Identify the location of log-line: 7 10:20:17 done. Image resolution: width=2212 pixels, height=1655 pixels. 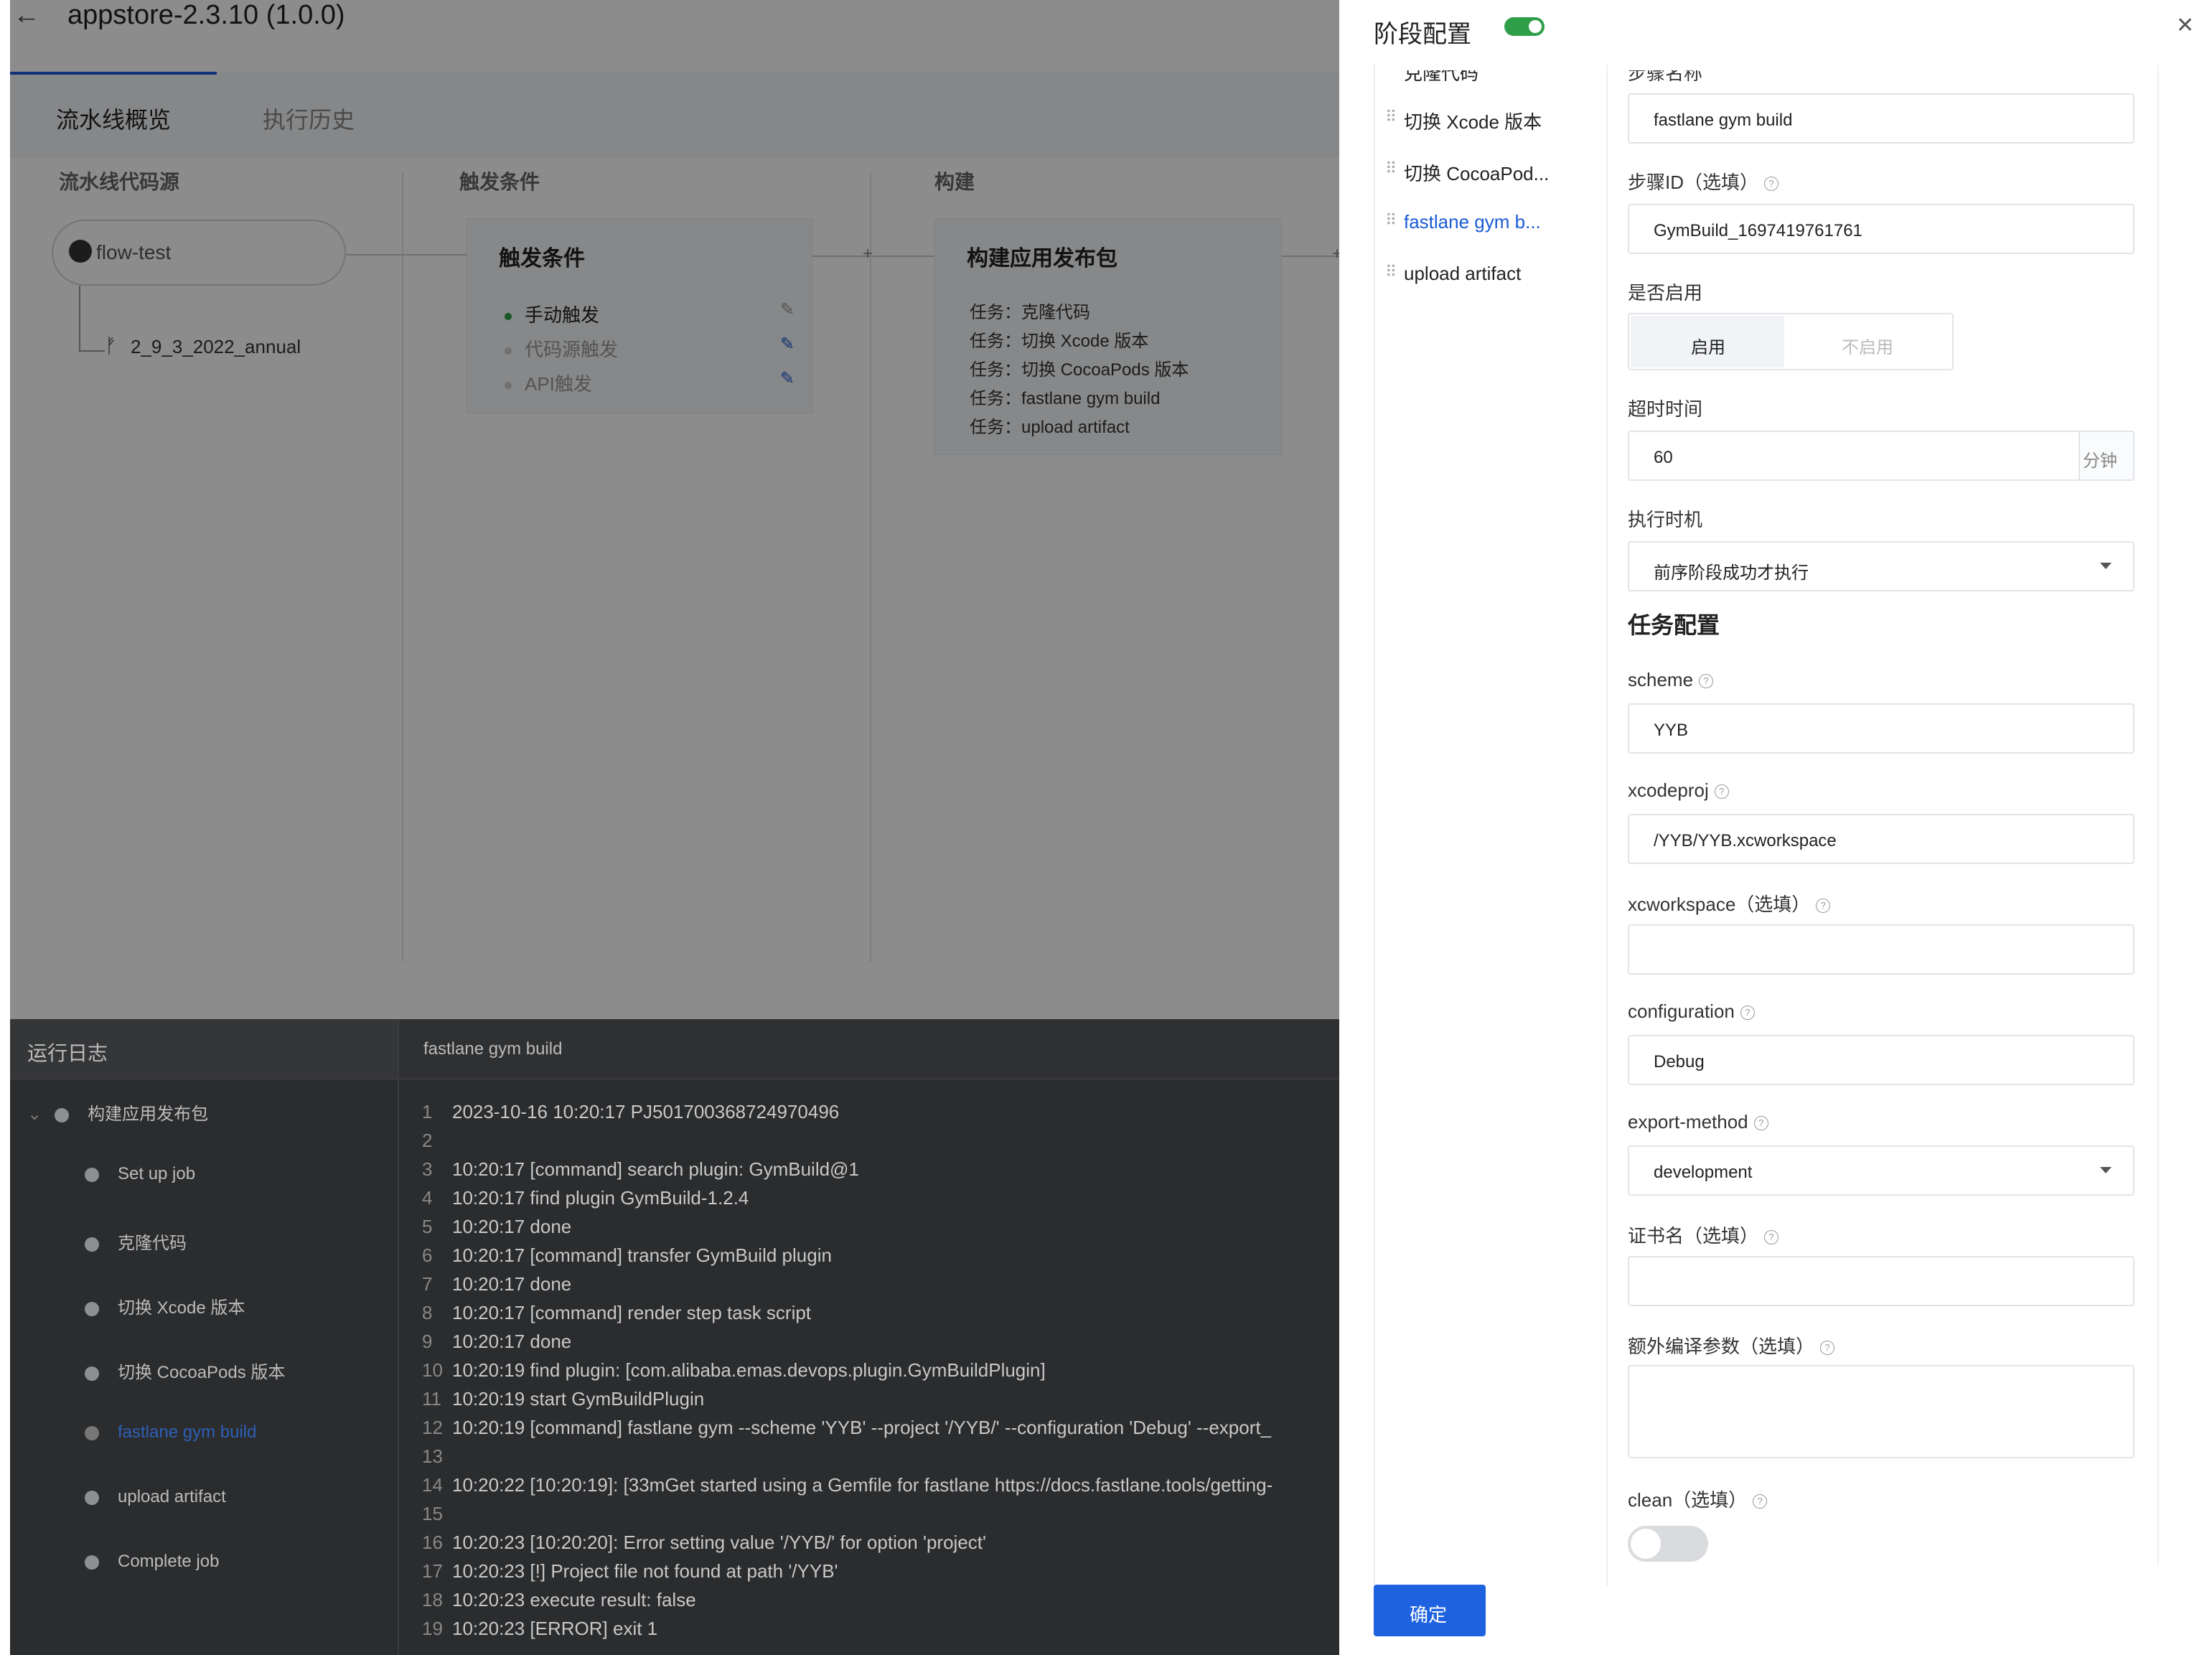
(497, 1284).